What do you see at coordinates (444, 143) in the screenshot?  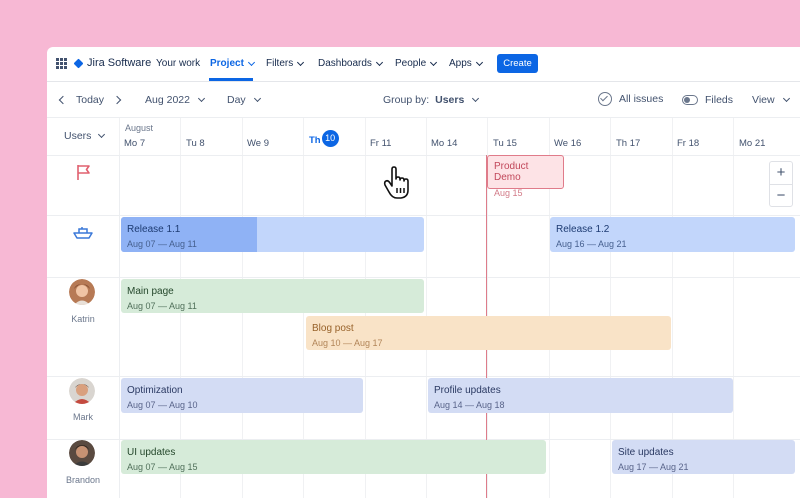 I see `day-label: Mo 14` at bounding box center [444, 143].